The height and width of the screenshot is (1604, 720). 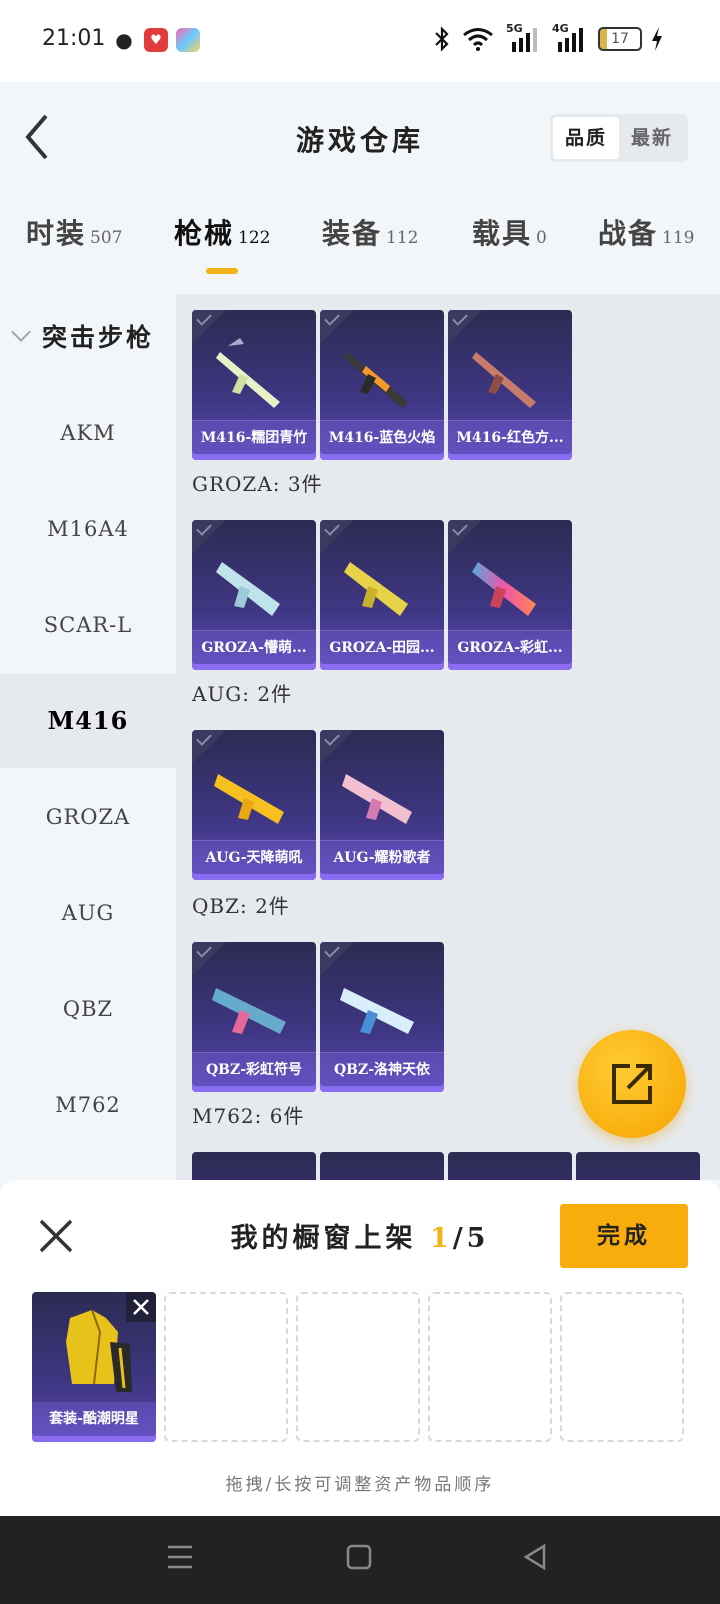 I want to click on tab-weapons: 枪械 122, so click(x=222, y=232).